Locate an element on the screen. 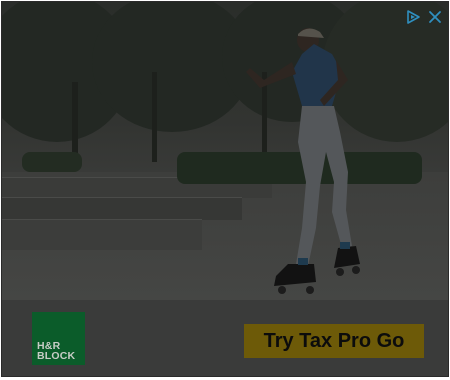  try-tax-pro-go-button: Try Tax Pro Go is located at coordinates (334, 341).